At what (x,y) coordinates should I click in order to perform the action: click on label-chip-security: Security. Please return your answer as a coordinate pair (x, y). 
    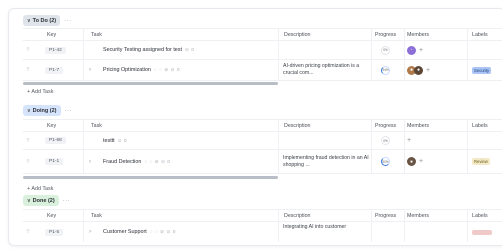
    Looking at the image, I should click on (482, 70).